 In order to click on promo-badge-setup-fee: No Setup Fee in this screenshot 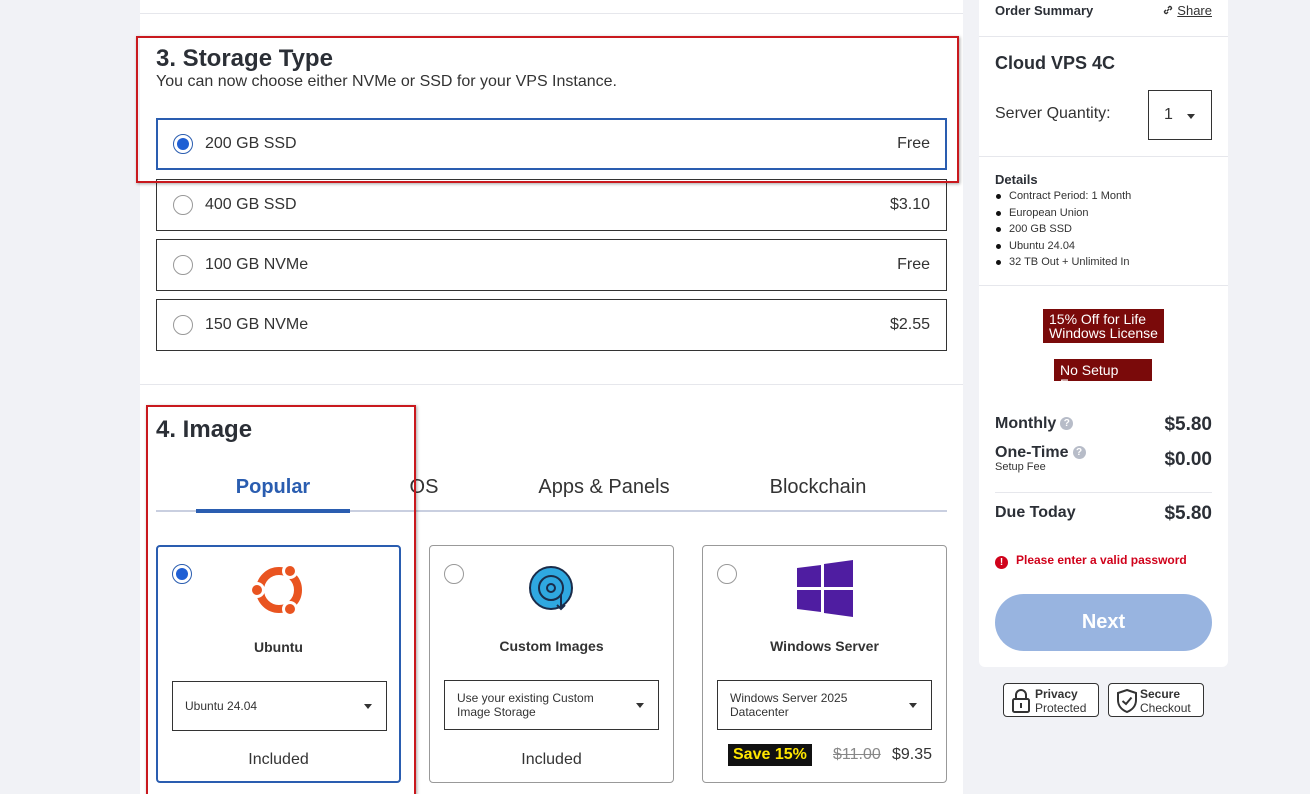, I will do `click(1103, 375)`.